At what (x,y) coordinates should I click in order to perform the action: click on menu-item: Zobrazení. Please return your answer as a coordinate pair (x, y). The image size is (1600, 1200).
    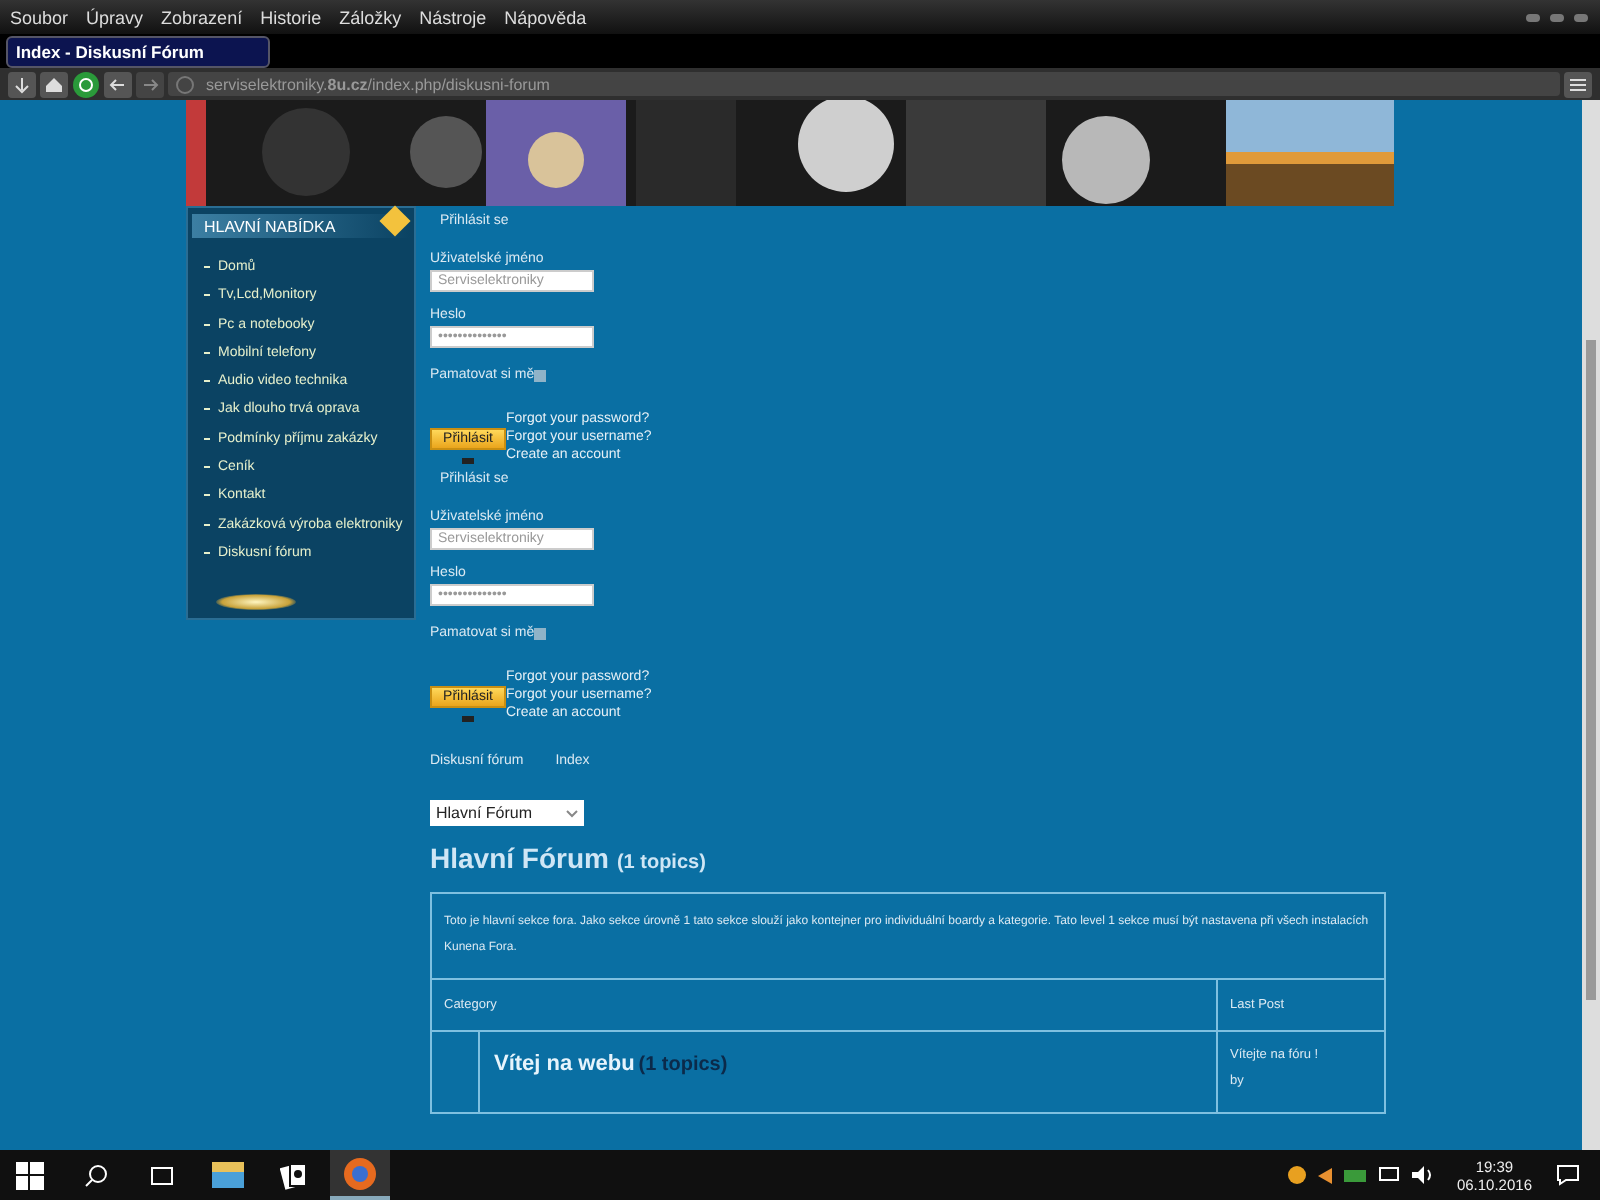
    Looking at the image, I should click on (202, 17).